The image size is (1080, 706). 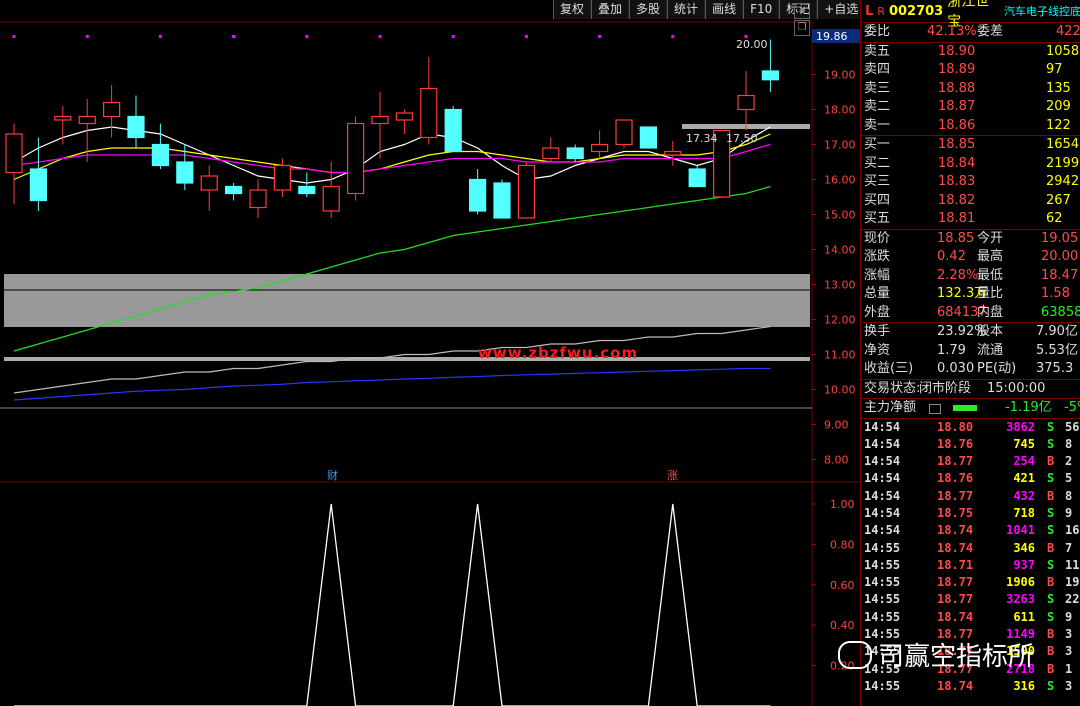 What do you see at coordinates (877, 106) in the screenshot?
I see `ask-label: 卖二` at bounding box center [877, 106].